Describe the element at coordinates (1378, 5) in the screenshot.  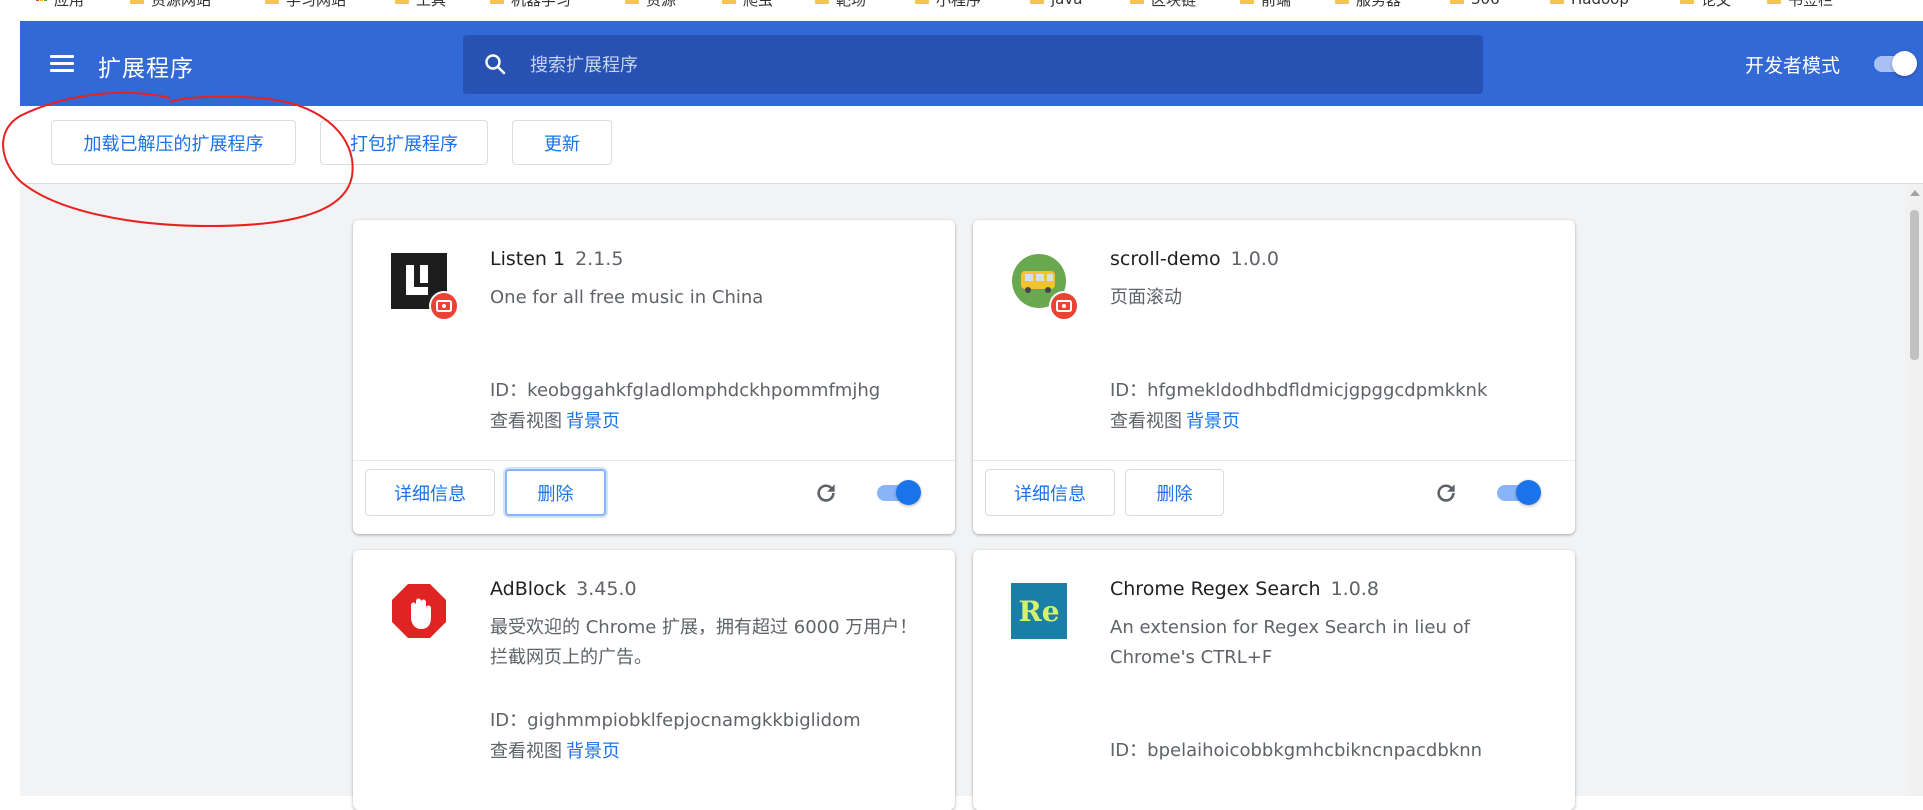
I see `bookmark-label: 服务器` at that location.